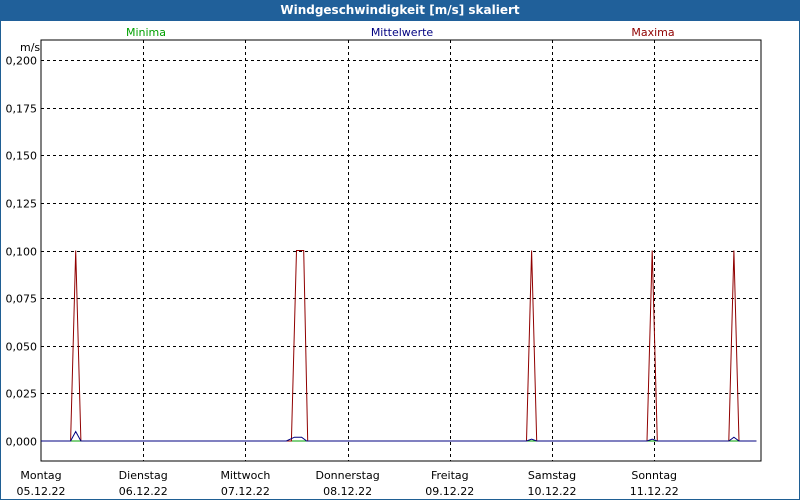 The image size is (800, 500). What do you see at coordinates (40, 475) in the screenshot?
I see `x-tick-day: Montag` at bounding box center [40, 475].